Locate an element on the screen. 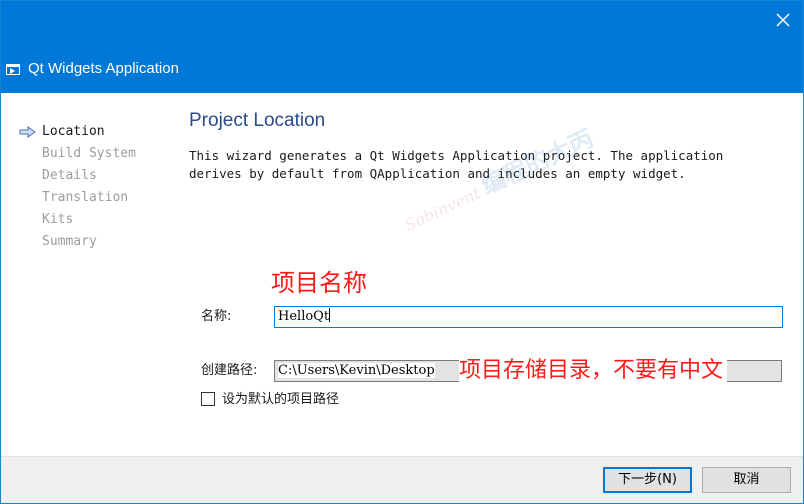 This screenshot has height=504, width=804. close-icon is located at coordinates (783, 20).